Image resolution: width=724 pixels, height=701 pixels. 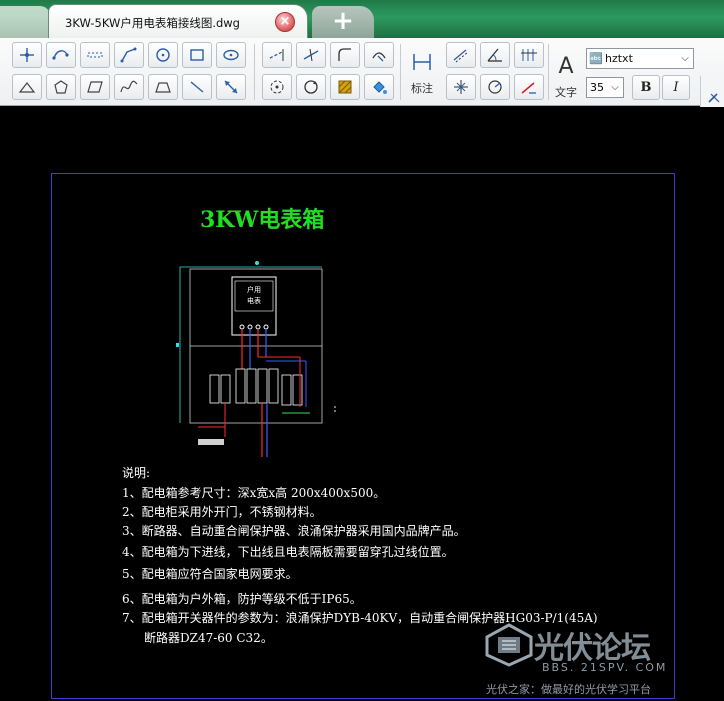 What do you see at coordinates (197, 55) in the screenshot?
I see `rectangle-icon` at bounding box center [197, 55].